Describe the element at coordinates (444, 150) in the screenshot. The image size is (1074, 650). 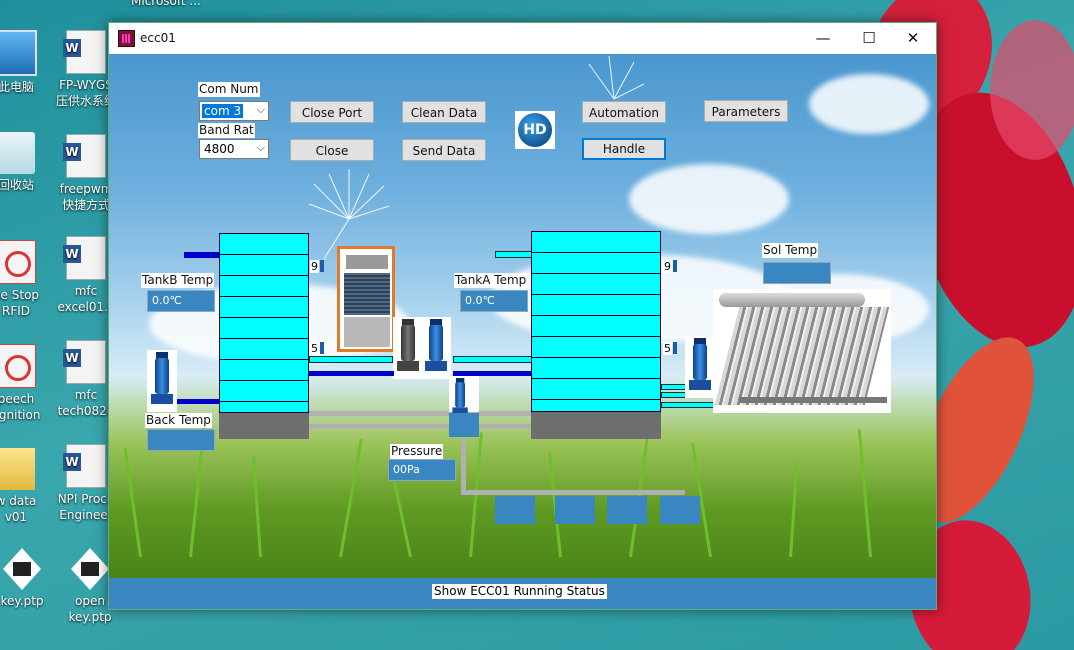
I see `send-data-button: Send Data` at that location.